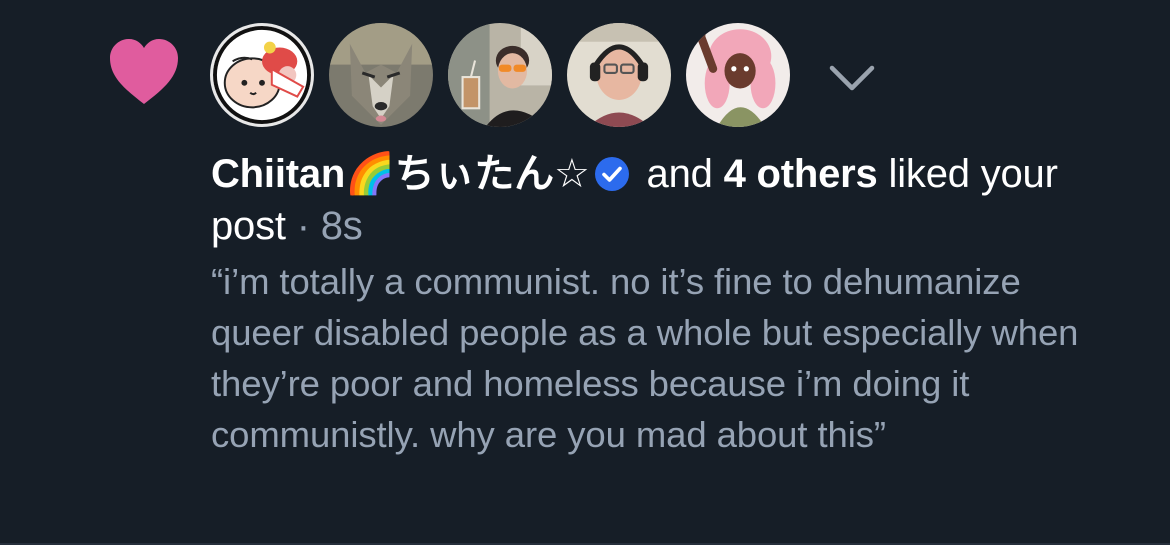  Describe the element at coordinates (619, 75) in the screenshot. I see `man-headphones-avatar` at that location.